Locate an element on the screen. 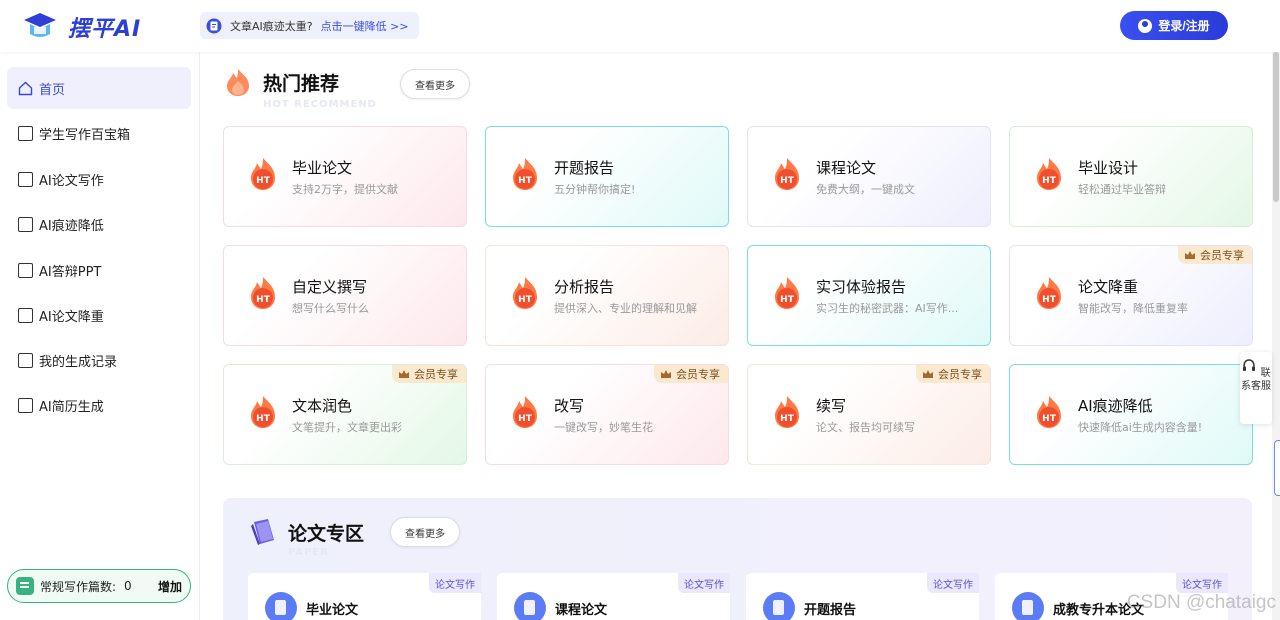 Image resolution: width=1280 pixels, height=620 pixels. sidebar-item-writing-toolbox: 学生写作百宝箱 is located at coordinates (99, 133).